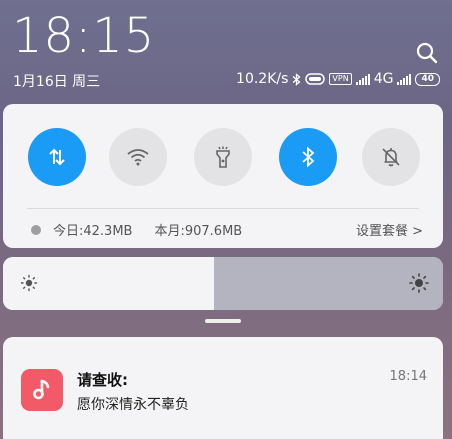 The image size is (452, 439). I want to click on notification-body: 愿你深情永不辜负, so click(133, 405).